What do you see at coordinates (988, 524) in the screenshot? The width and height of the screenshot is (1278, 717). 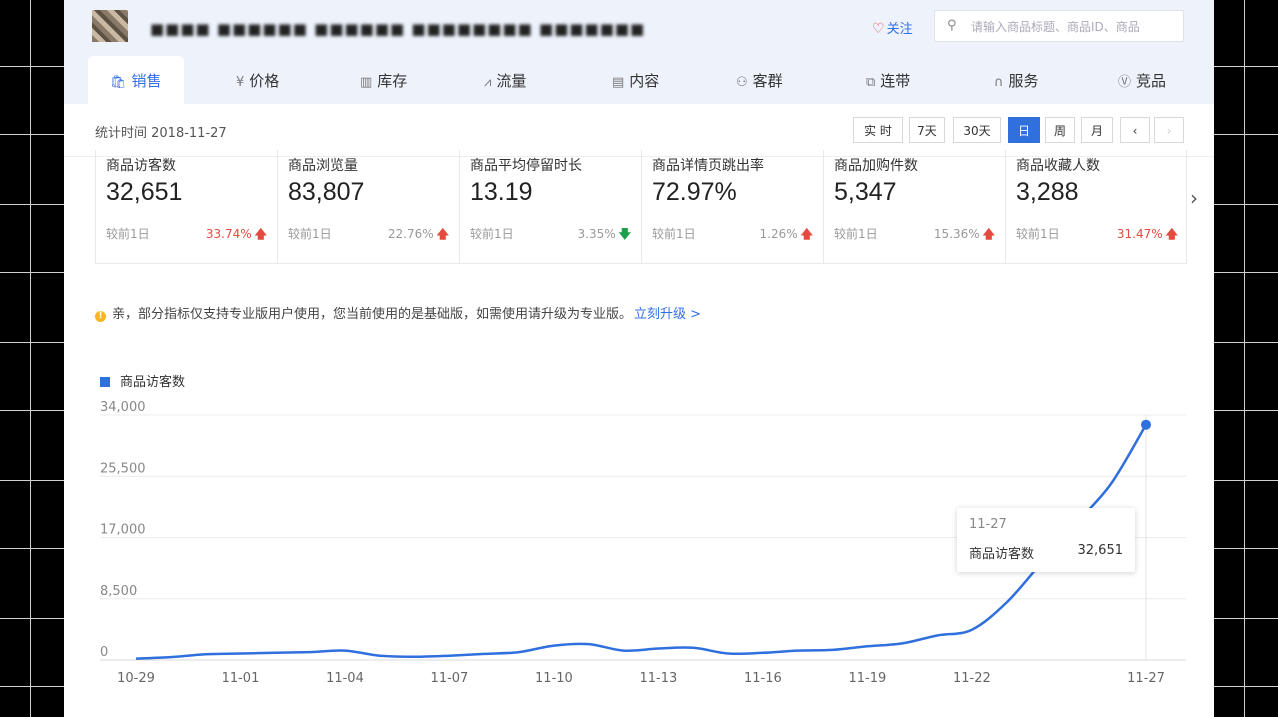 I see `tooltip-date: 11-27` at bounding box center [988, 524].